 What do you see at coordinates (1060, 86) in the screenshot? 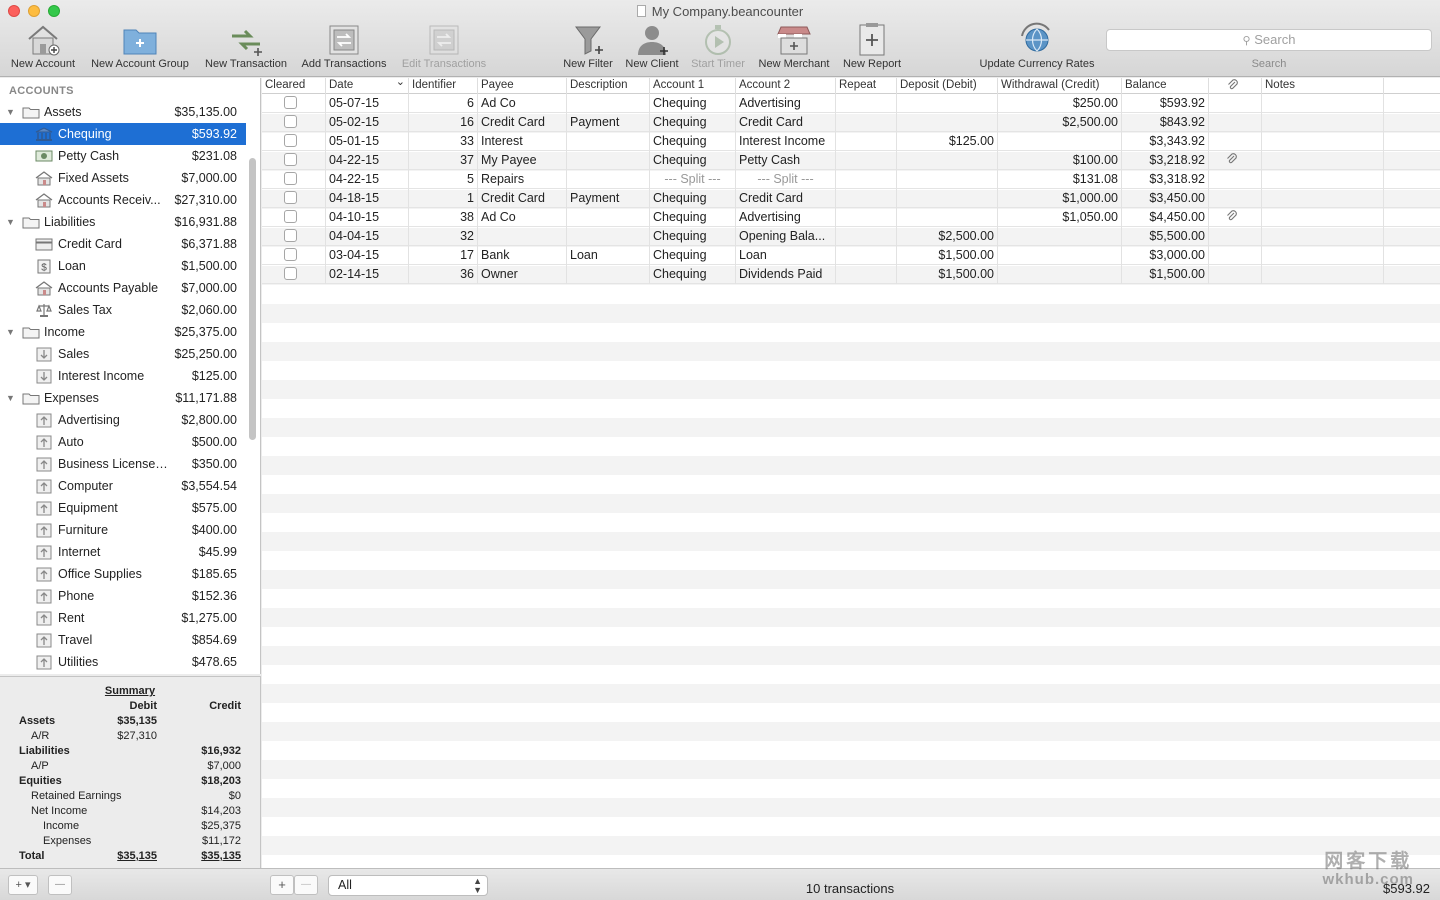
I see `column-header-withdrawal-credit: Withdrawal (Credit)` at bounding box center [1060, 86].